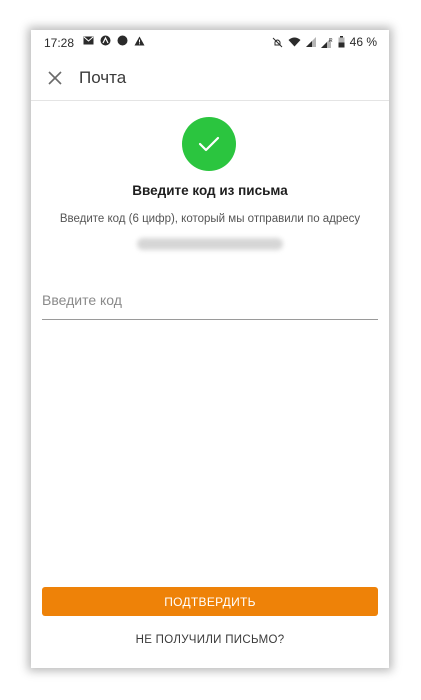  Describe the element at coordinates (310, 42) in the screenshot. I see `signal-icon` at that location.